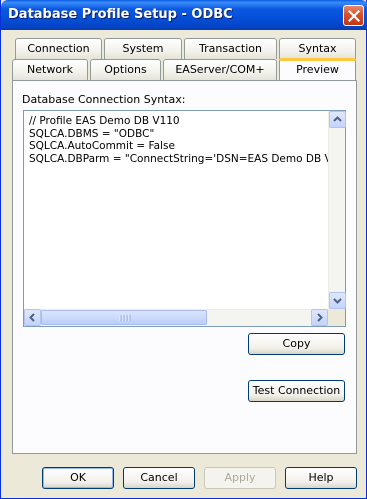 The image size is (367, 499). I want to click on horizontal-scrollbar, so click(176, 317).